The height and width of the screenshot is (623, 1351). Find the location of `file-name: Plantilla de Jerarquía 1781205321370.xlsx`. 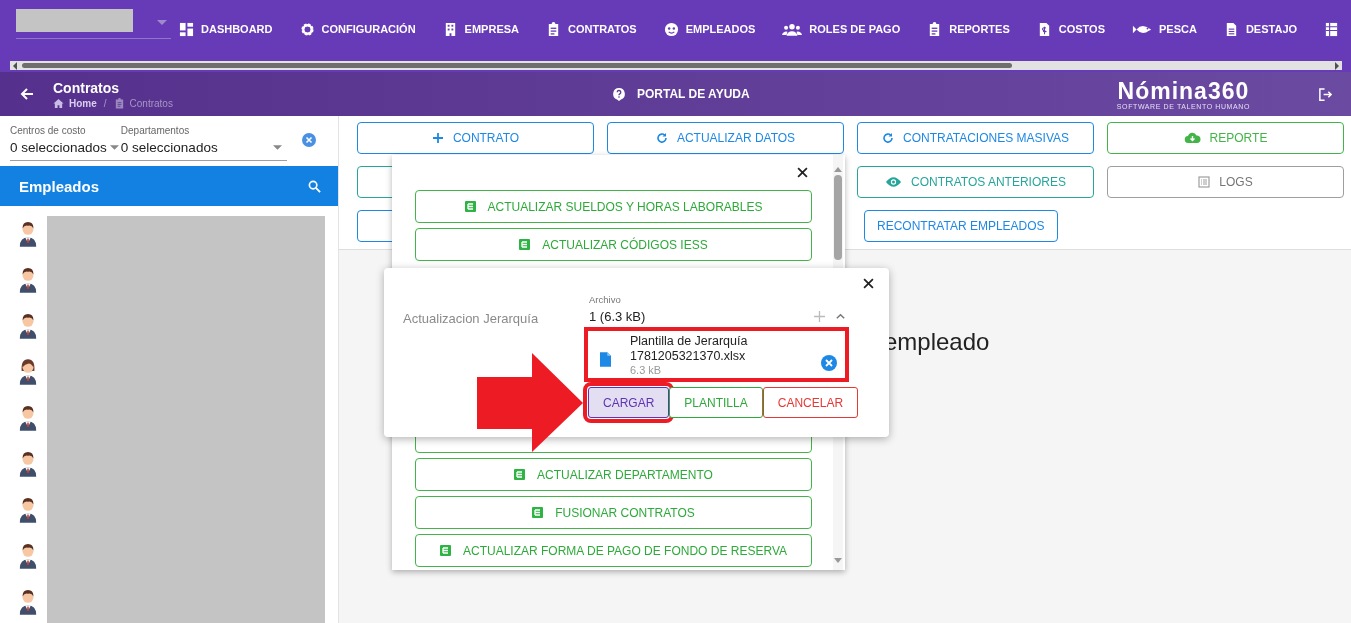

file-name: Plantilla de Jerarquía 1781205321370.xlsx is located at coordinates (689, 349).